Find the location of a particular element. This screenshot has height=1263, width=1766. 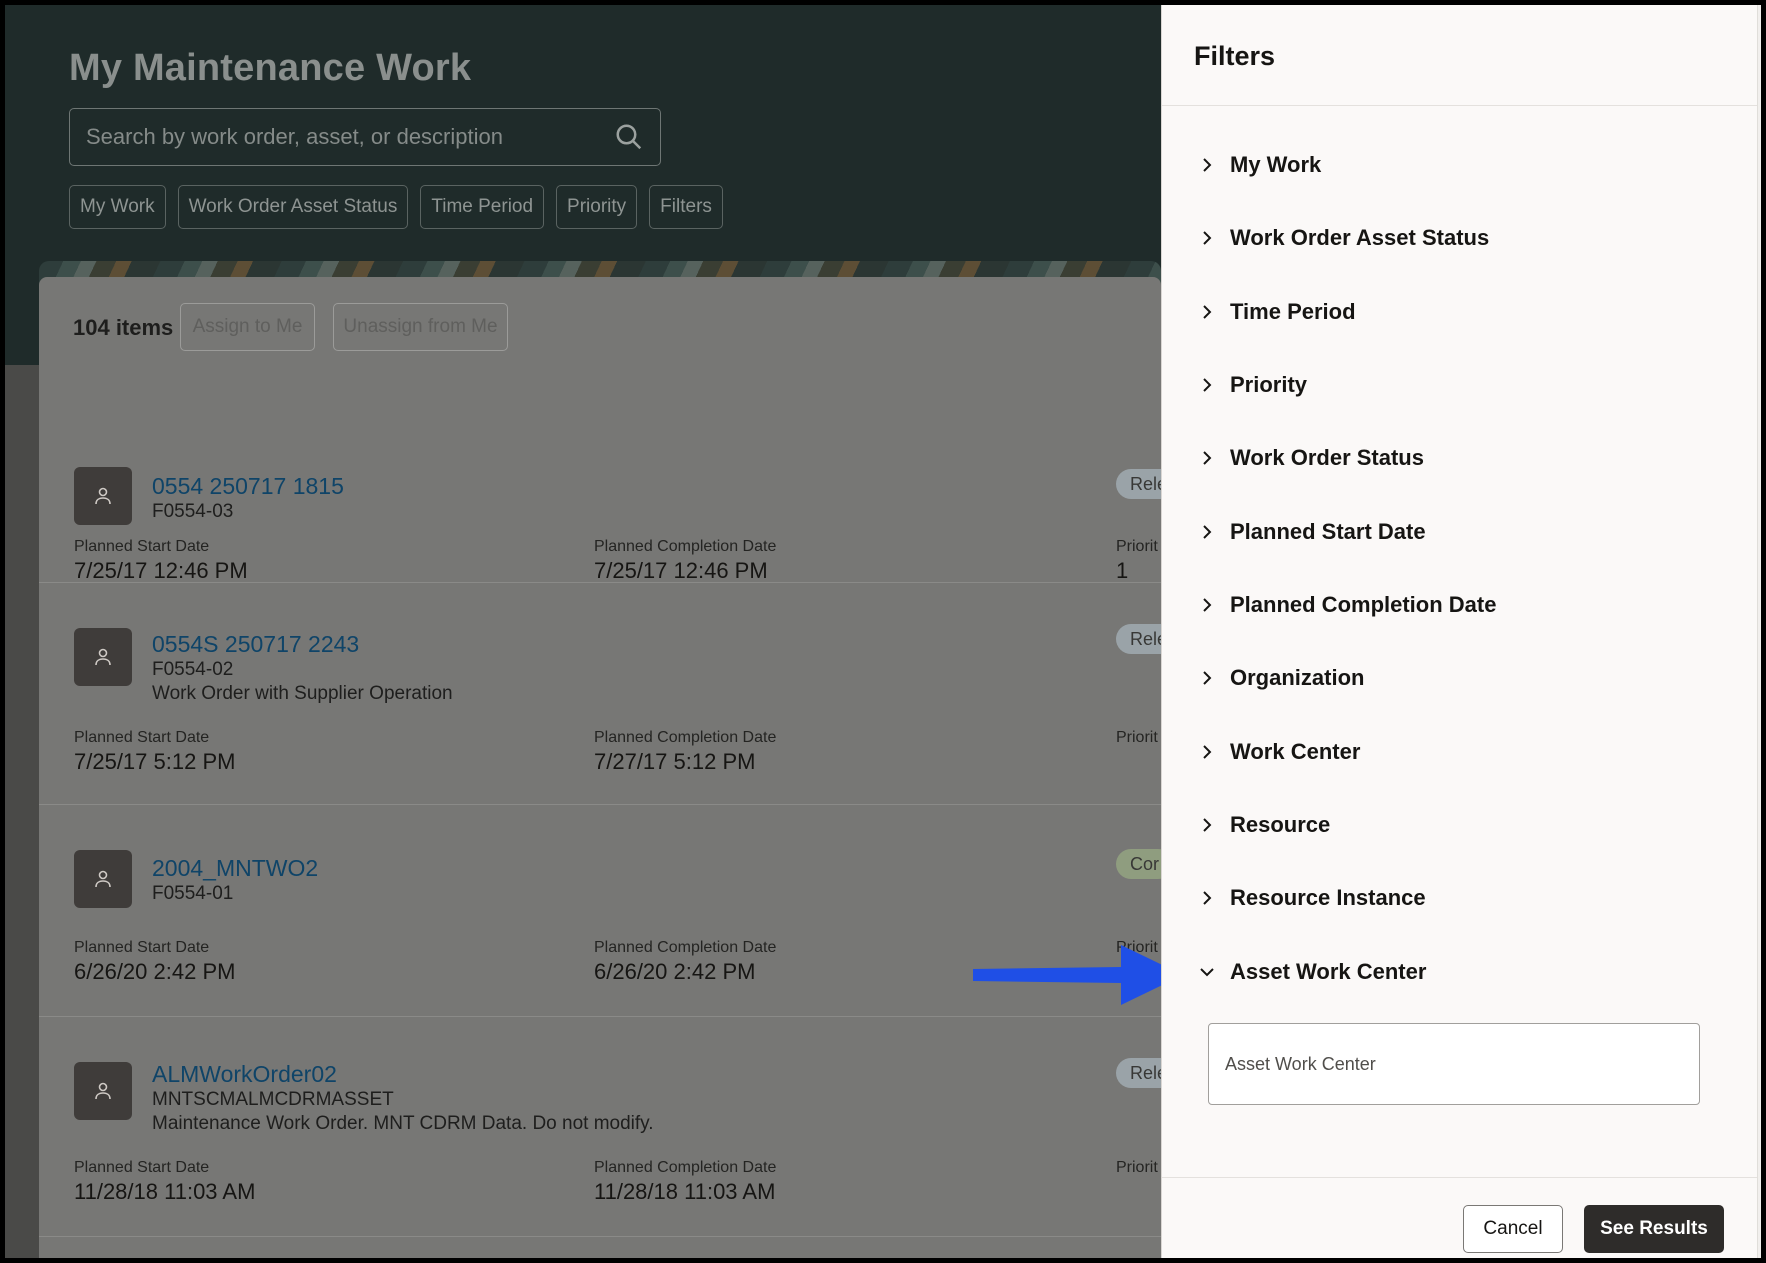

filter-asset-work-center: Asset Work Center is located at coordinates (1312, 972).